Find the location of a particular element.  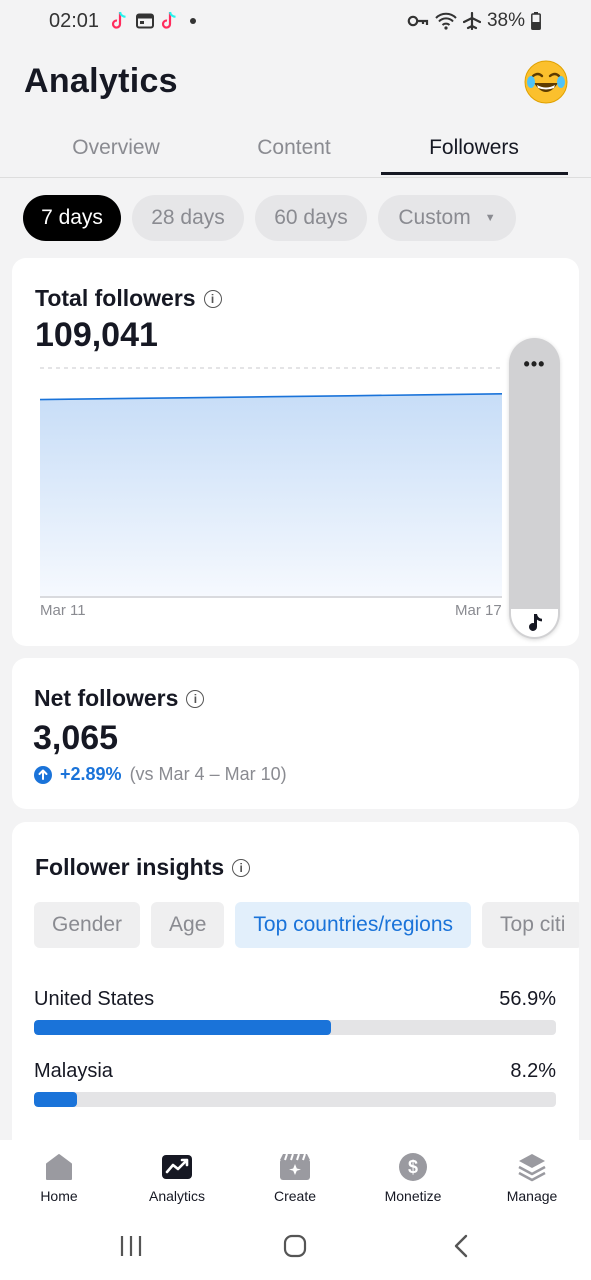

filter-60-days: 60 days is located at coordinates (311, 218).